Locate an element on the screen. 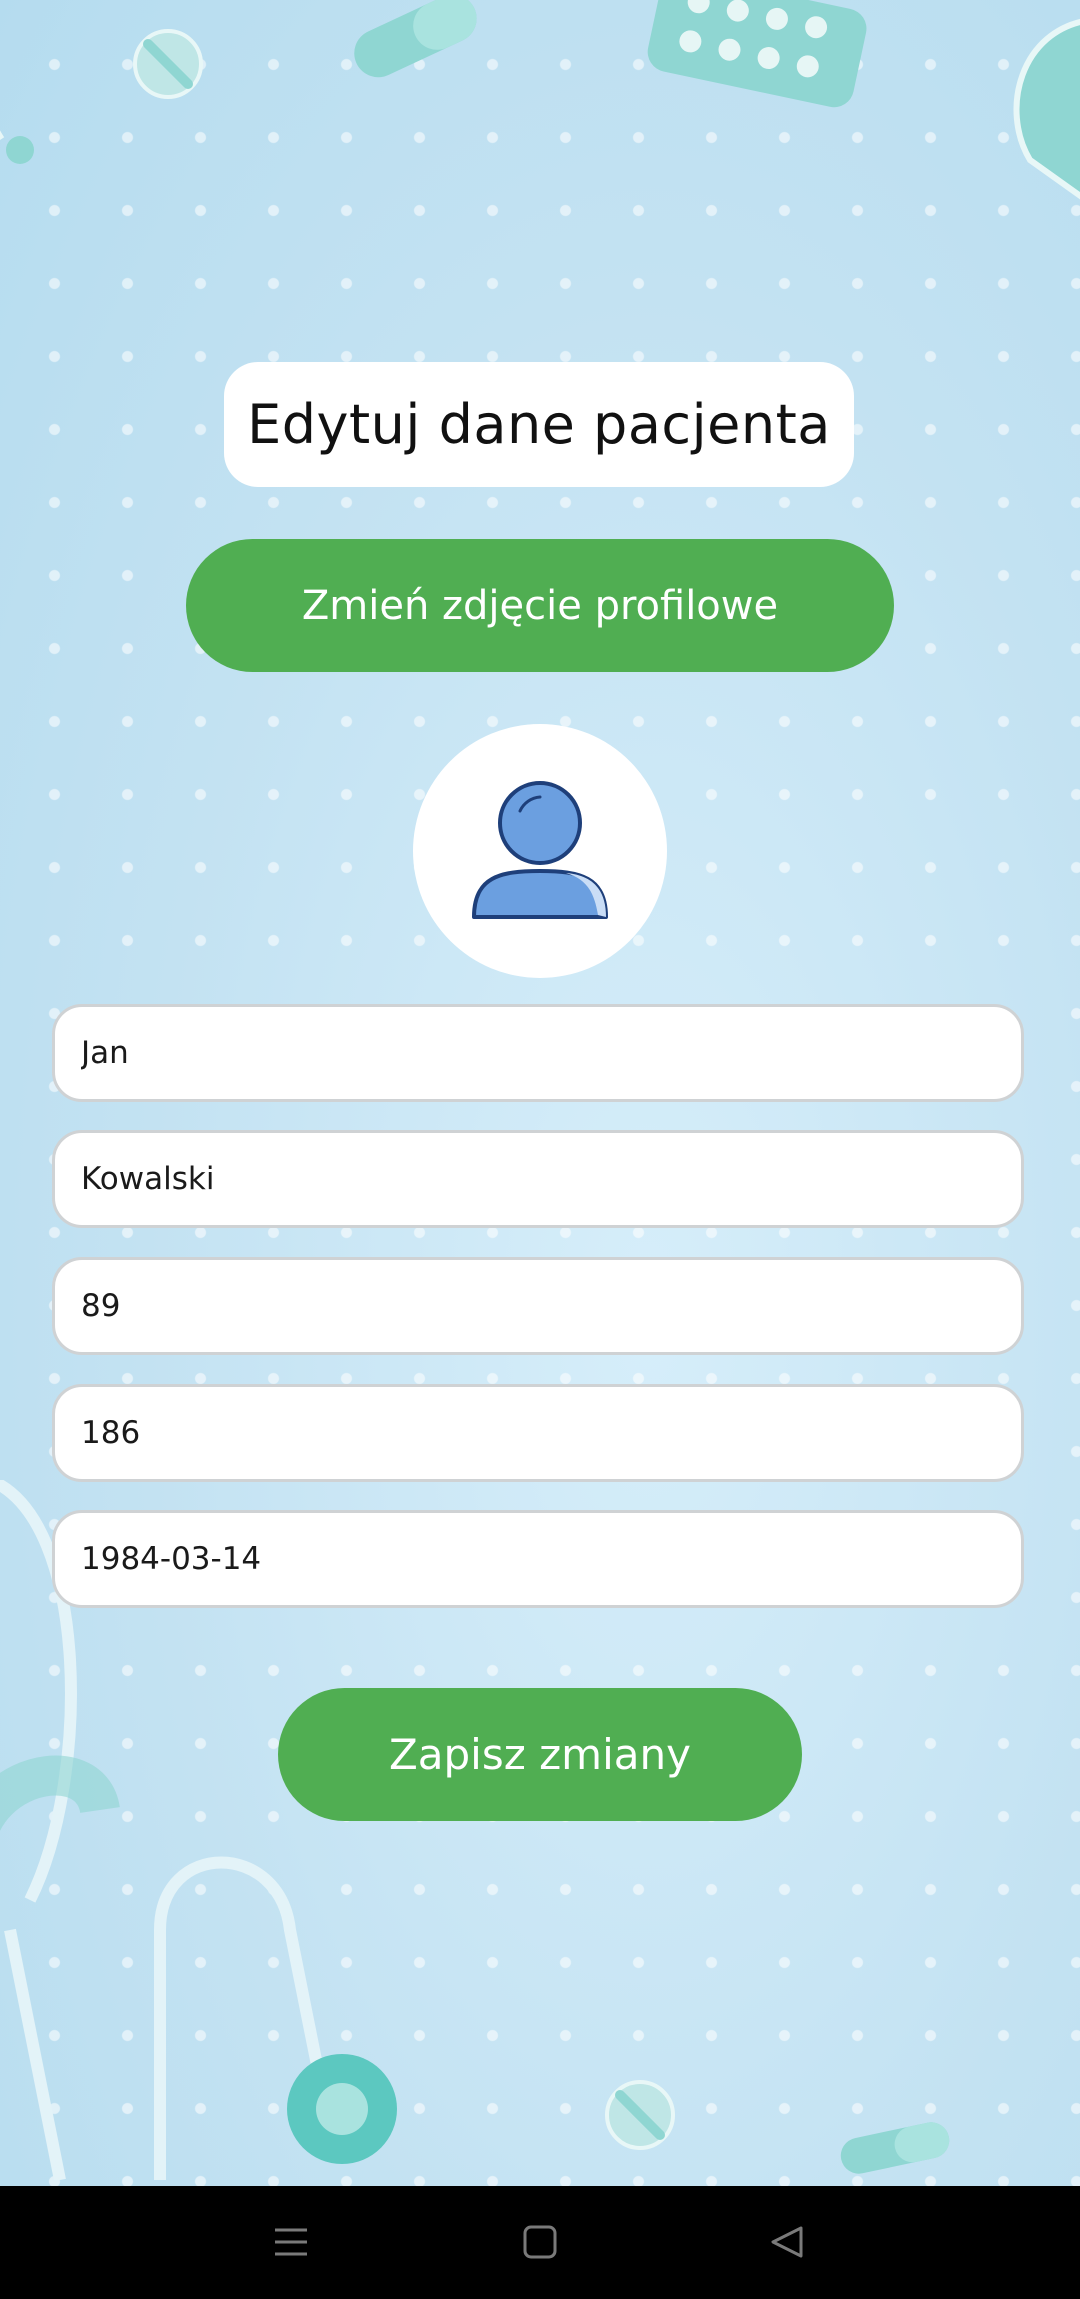 This screenshot has width=1080, height=2299. tablet-bottom-icon is located at coordinates (640, 2115).